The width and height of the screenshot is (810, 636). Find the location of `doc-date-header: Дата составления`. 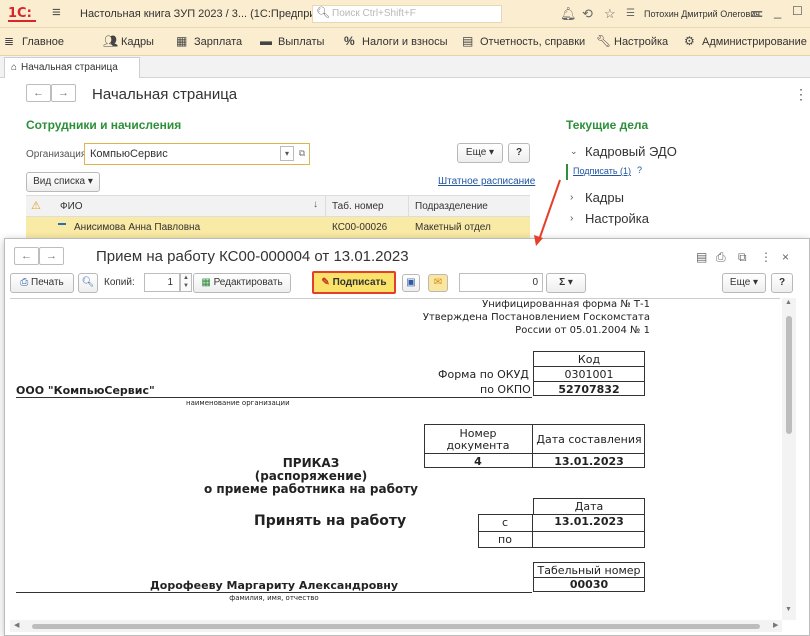

doc-date-header: Дата составления is located at coordinates (589, 439).